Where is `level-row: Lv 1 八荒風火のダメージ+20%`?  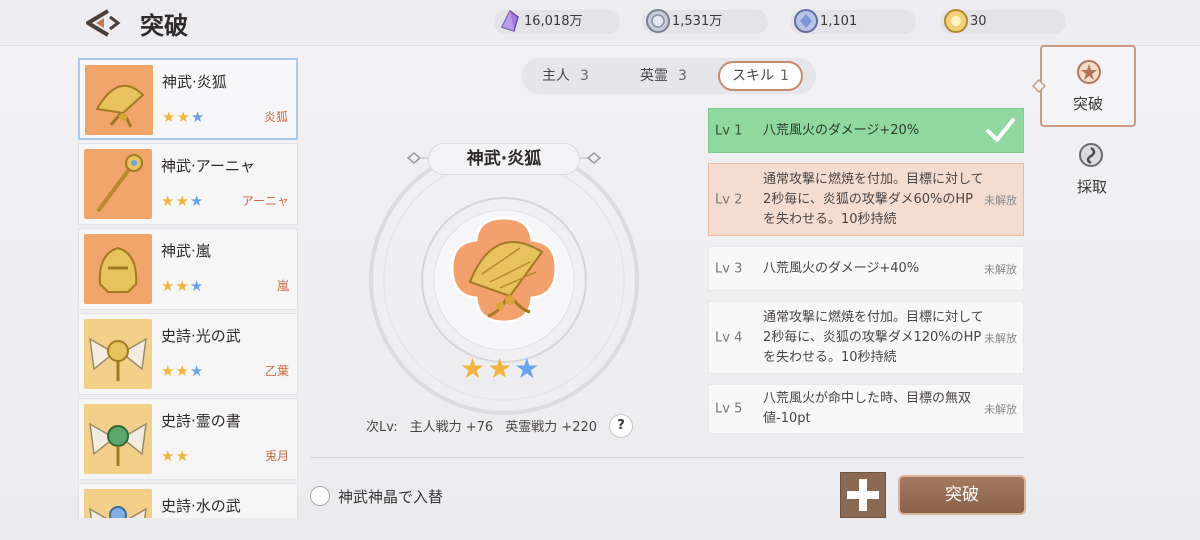
level-row: Lv 1 八荒風火のダメージ+20% is located at coordinates (866, 130).